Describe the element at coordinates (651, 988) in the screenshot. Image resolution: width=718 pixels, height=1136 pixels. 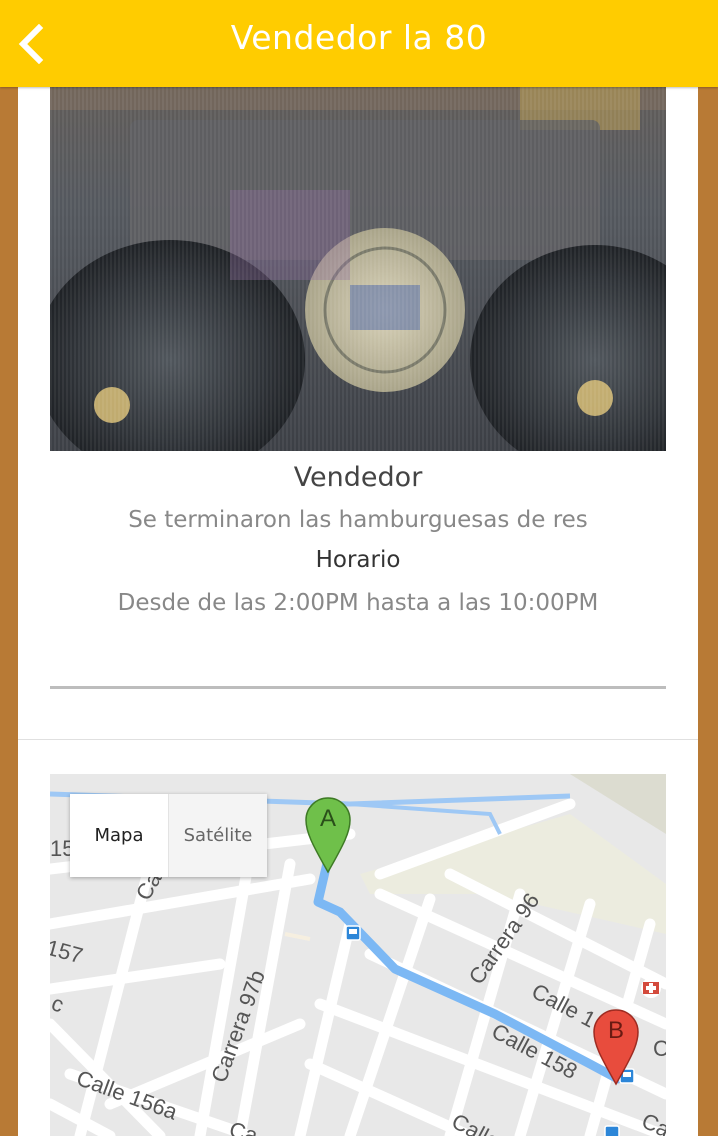
I see `hospital-icon` at that location.